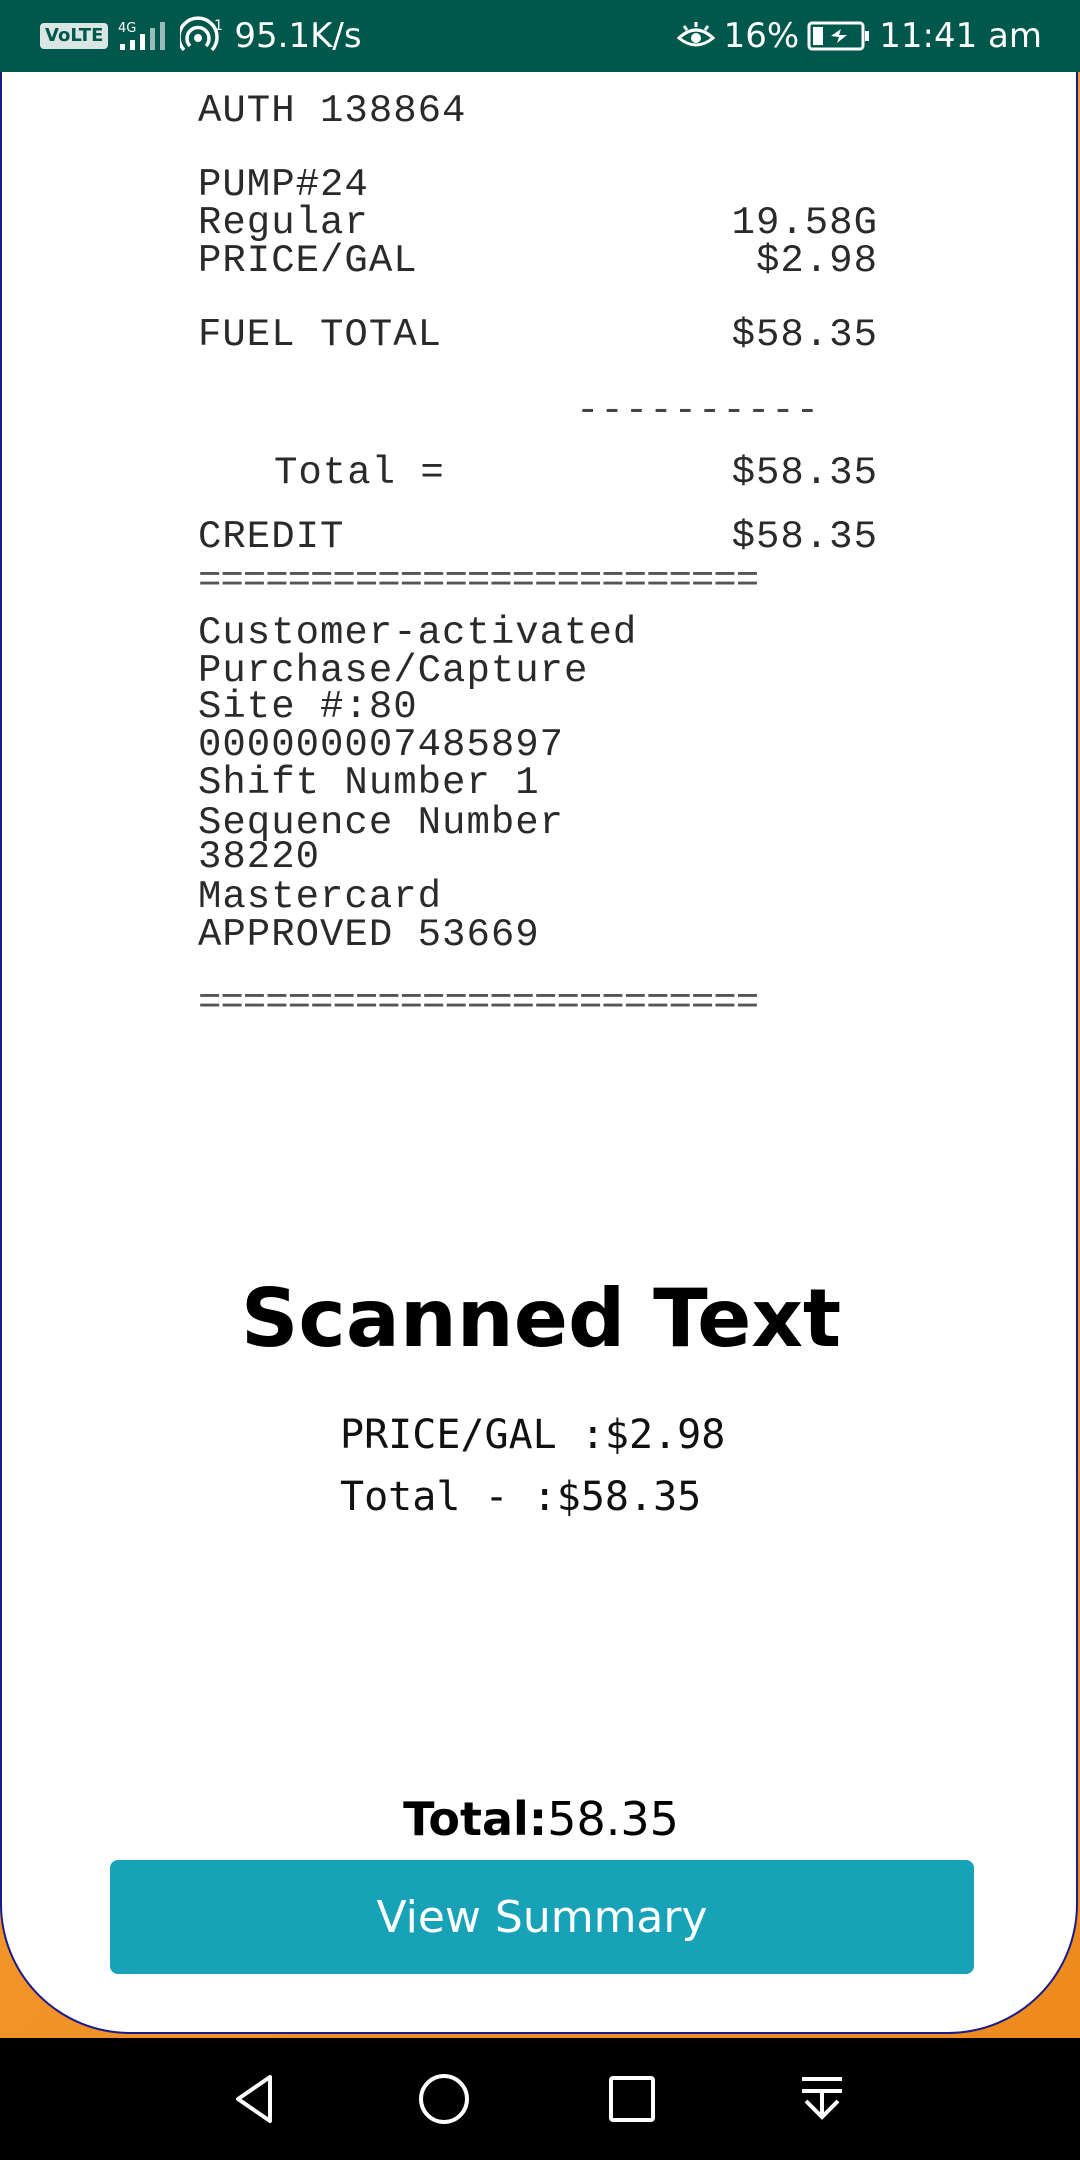  I want to click on scanned-line: Total - :$58.35, so click(521, 1497).